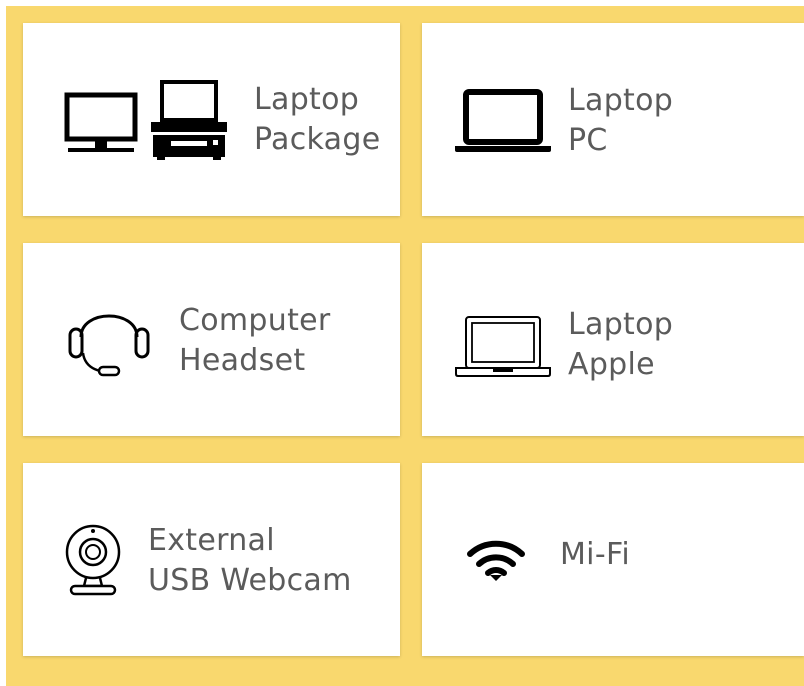 The width and height of the screenshot is (804, 686). I want to click on card-external-usb-webcam: External USB Webcam, so click(211, 559).